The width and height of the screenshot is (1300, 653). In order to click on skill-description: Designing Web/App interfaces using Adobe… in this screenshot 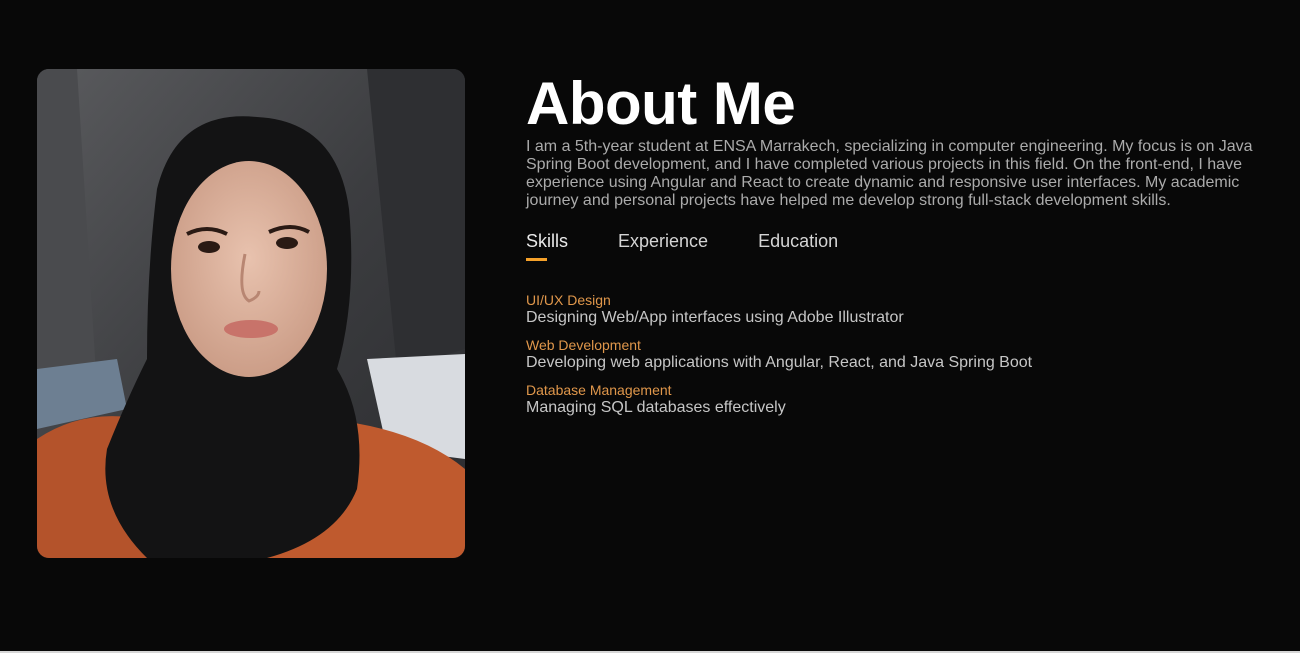, I will do `click(715, 317)`.